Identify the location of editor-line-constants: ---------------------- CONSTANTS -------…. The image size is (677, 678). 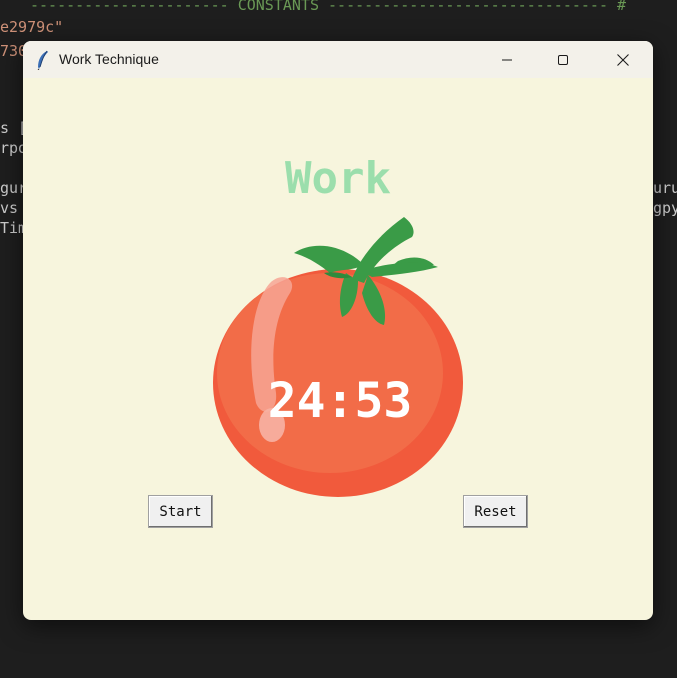
(328, 7).